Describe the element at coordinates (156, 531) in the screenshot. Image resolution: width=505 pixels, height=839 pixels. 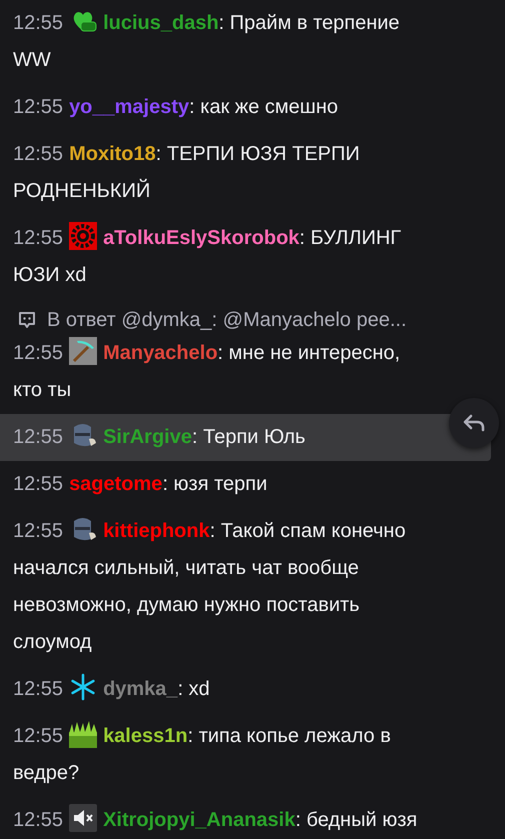
I see `username: kittiephonk` at that location.